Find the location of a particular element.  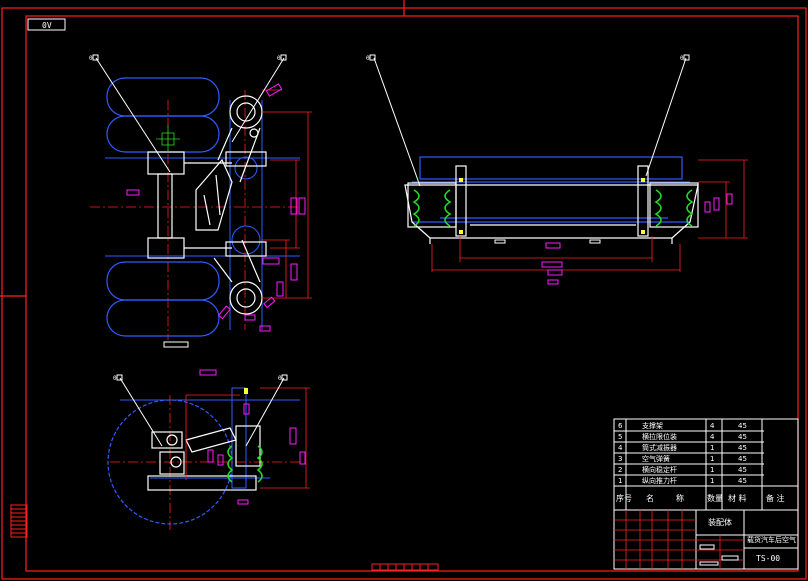

drawing-code: TS-00 is located at coordinates (768, 558).